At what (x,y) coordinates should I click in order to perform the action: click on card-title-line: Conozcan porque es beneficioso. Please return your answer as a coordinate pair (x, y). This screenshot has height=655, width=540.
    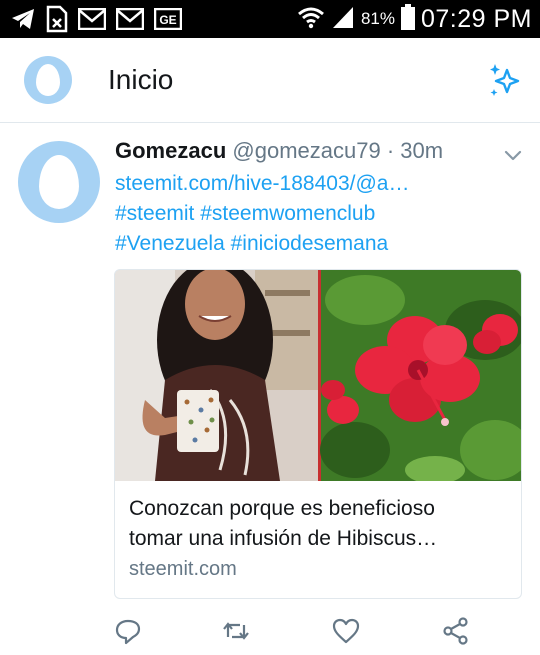
    Looking at the image, I should click on (282, 508).